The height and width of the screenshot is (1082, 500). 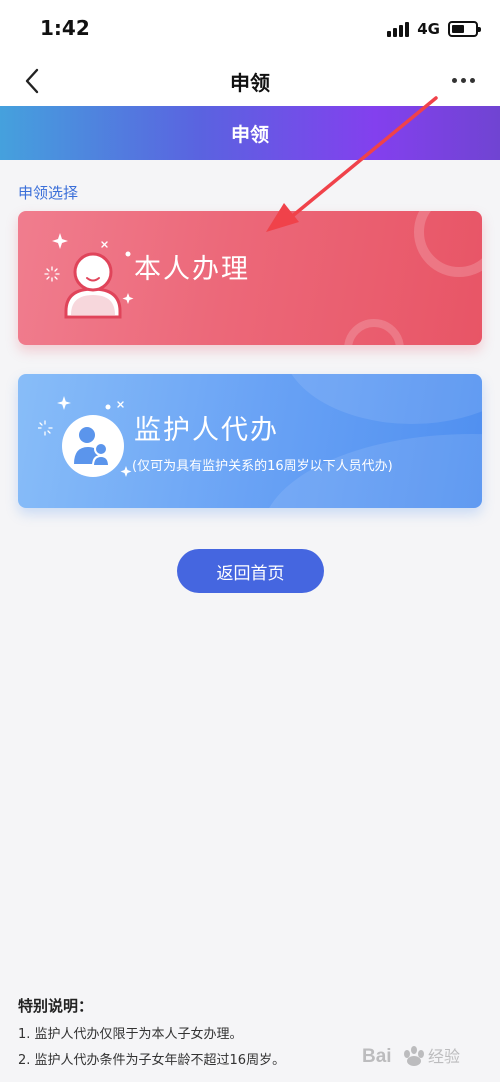 What do you see at coordinates (192, 269) in the screenshot?
I see `self-card-title: 本人办理` at bounding box center [192, 269].